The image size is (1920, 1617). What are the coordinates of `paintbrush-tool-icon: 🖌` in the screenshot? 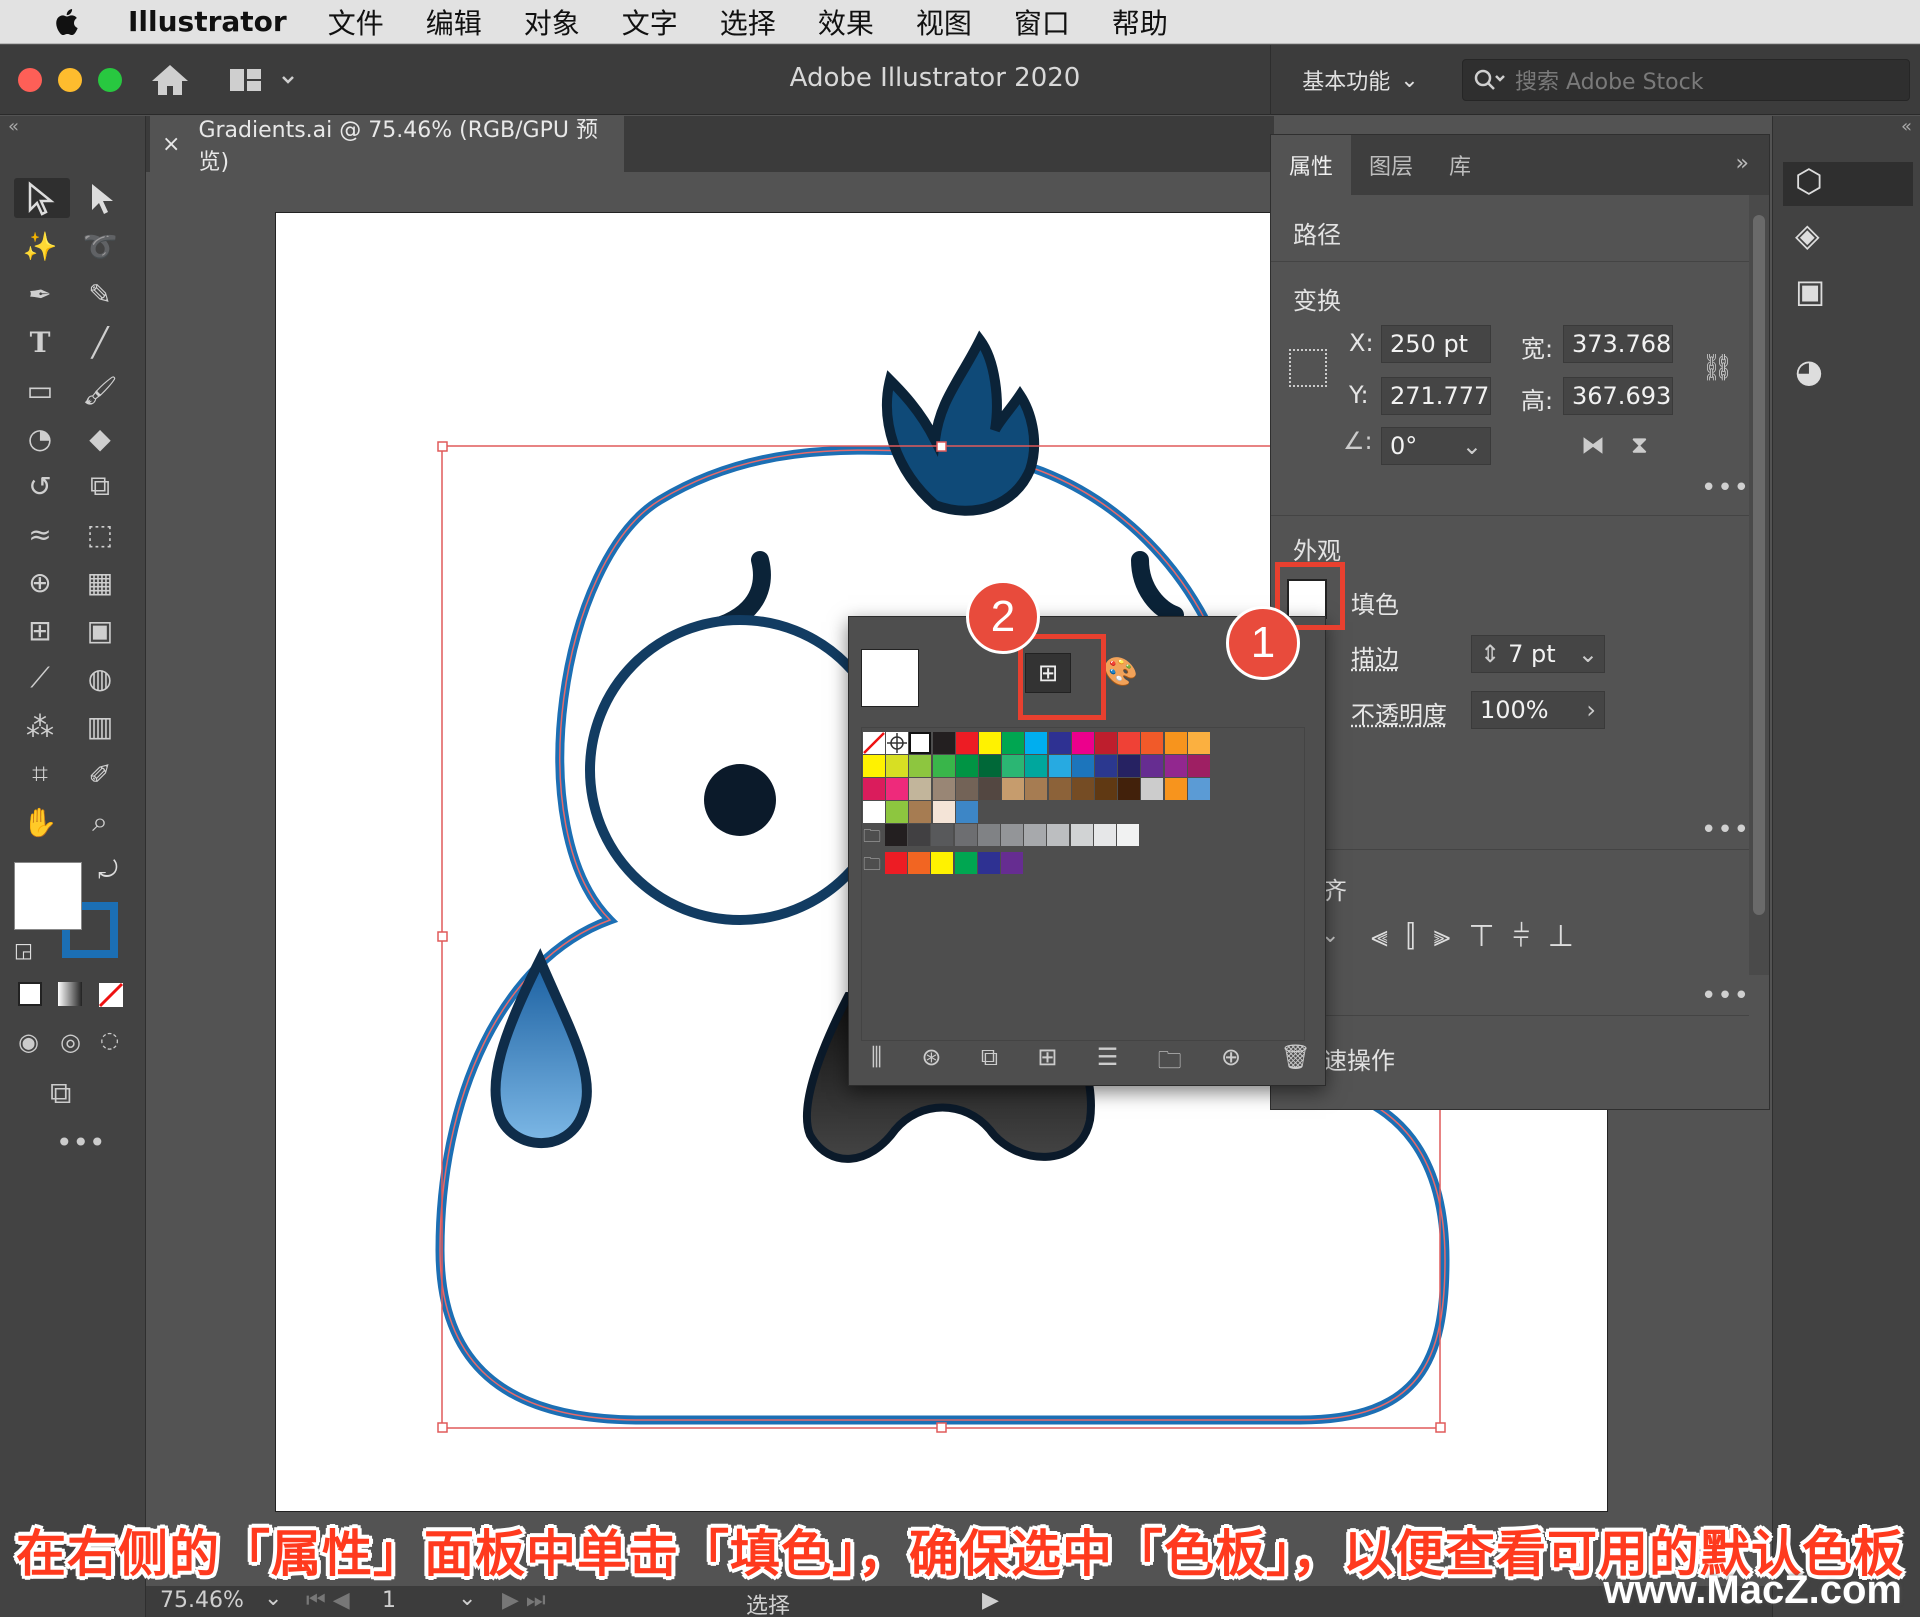 It's located at (100, 390).